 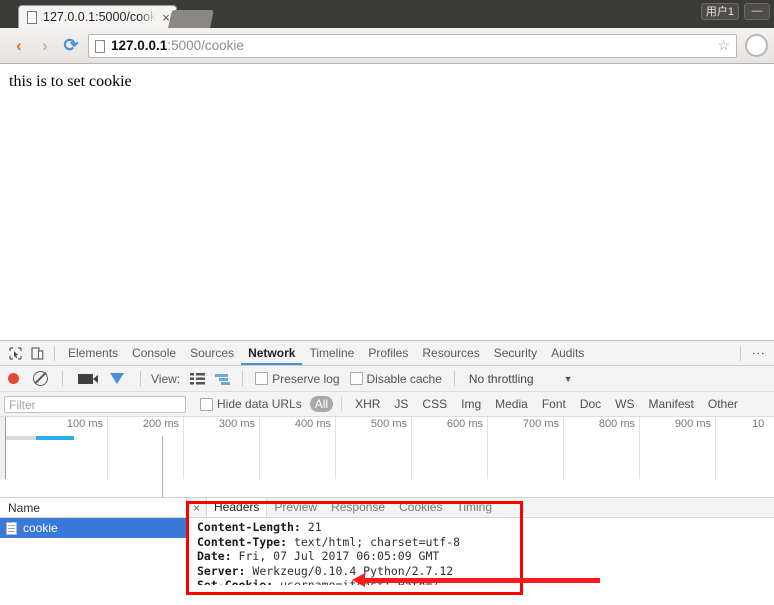 I want to click on view-label: View:, so click(x=166, y=378).